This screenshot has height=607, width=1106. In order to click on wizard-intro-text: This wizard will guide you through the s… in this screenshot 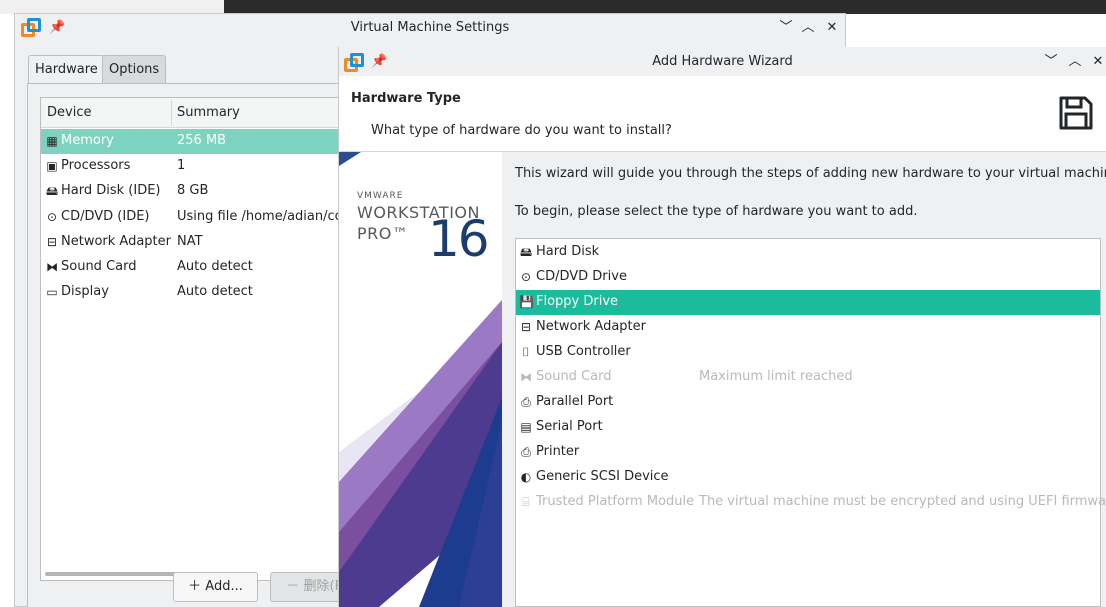, I will do `click(810, 173)`.